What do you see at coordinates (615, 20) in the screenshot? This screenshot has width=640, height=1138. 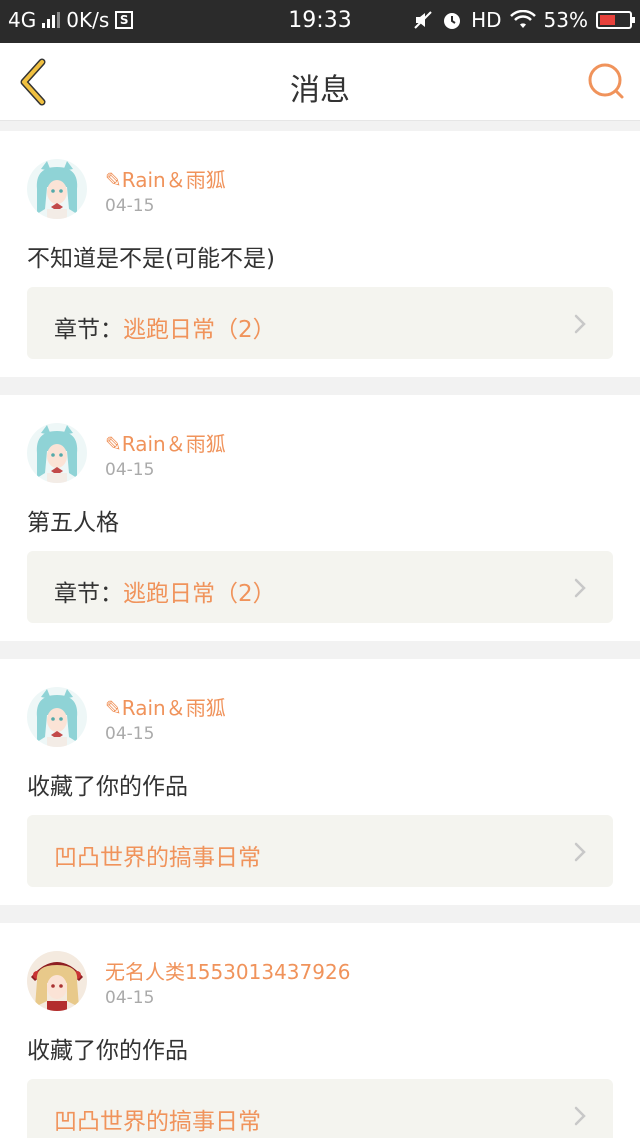 I see `battery-icon` at bounding box center [615, 20].